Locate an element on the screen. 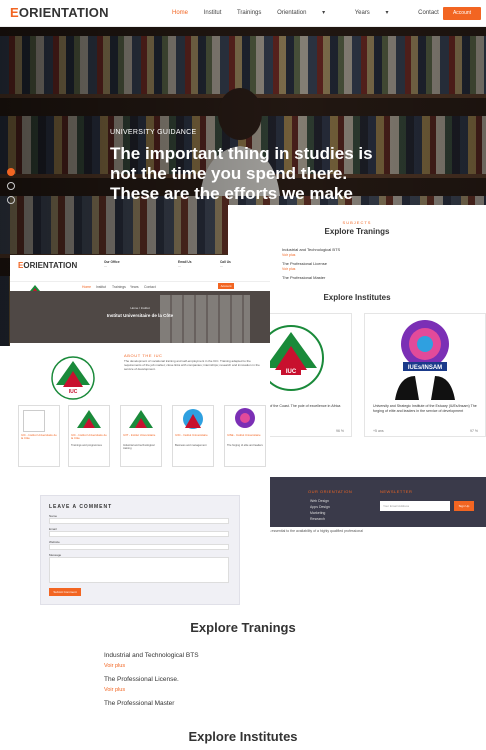 This screenshot has width=486, height=750. website-field is located at coordinates (139, 547).